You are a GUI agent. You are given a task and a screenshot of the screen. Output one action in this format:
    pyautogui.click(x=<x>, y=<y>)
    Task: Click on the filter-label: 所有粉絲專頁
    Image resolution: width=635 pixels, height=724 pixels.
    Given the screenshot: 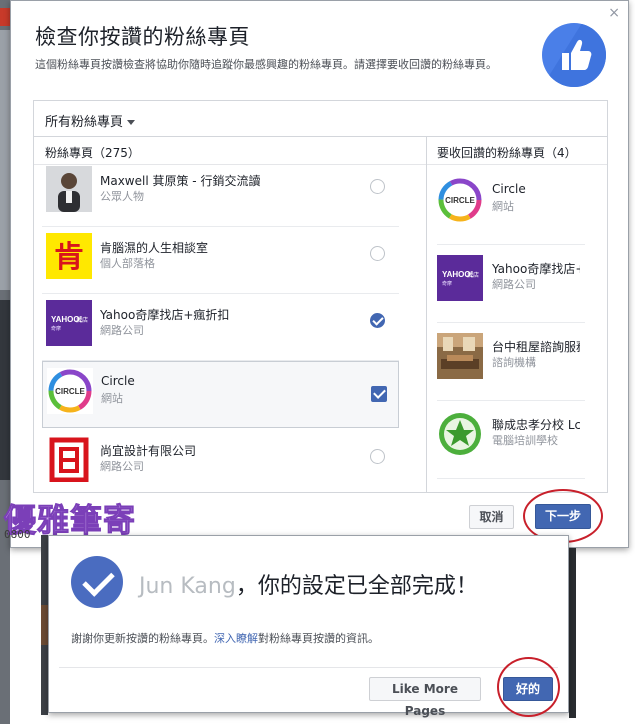 What is the action you would take?
    pyautogui.click(x=84, y=122)
    